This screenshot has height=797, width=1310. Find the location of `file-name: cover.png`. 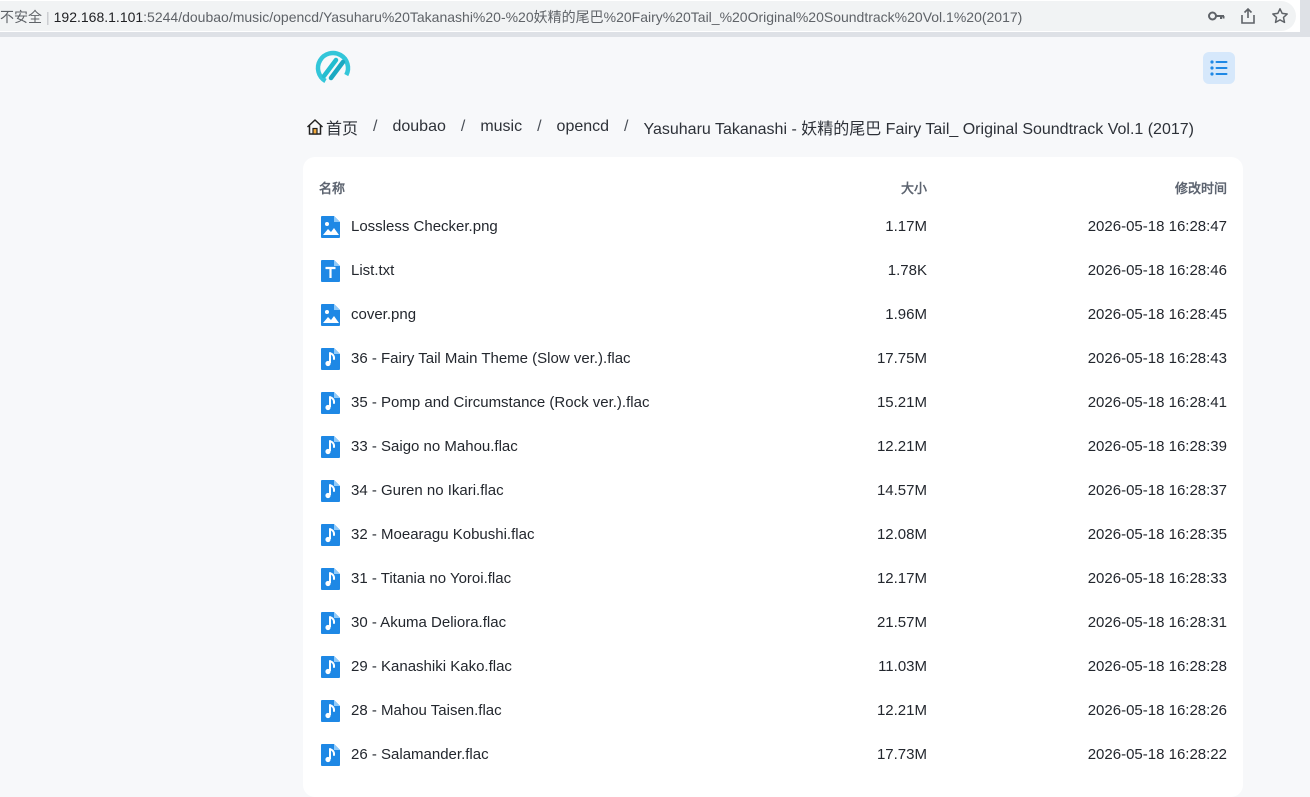

file-name: cover.png is located at coordinates (383, 314).